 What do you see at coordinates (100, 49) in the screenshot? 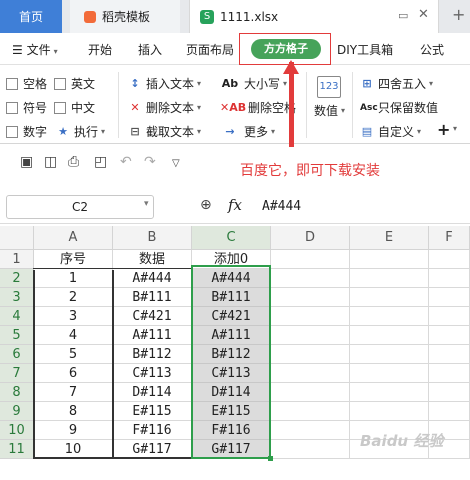
I see `menu-start: 开始` at bounding box center [100, 49].